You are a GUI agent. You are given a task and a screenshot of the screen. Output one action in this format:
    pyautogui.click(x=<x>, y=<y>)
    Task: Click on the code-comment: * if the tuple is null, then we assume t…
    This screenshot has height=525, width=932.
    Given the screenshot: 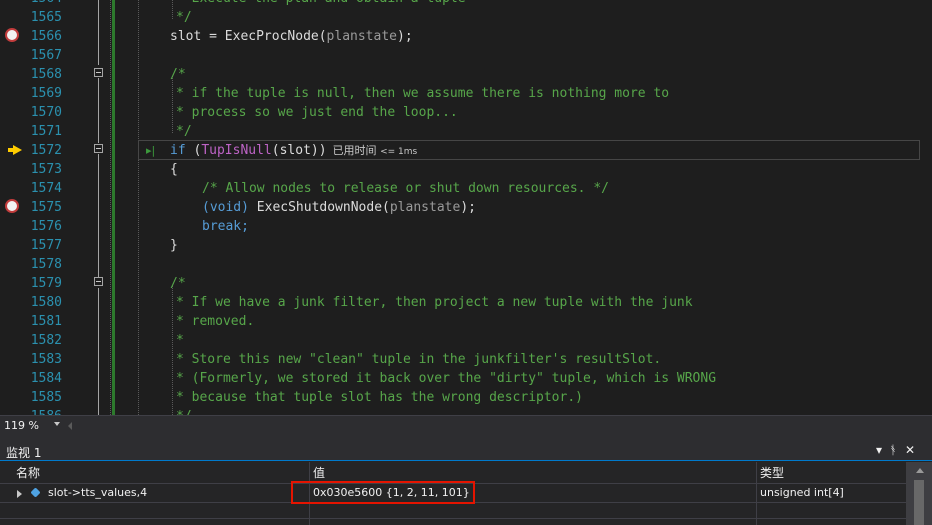 What is the action you would take?
    pyautogui.click(x=423, y=93)
    